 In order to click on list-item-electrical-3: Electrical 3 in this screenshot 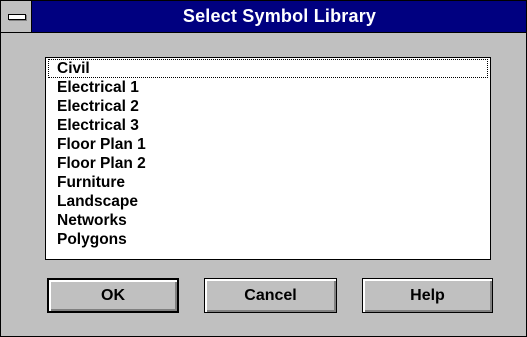, I will do `click(268, 125)`.